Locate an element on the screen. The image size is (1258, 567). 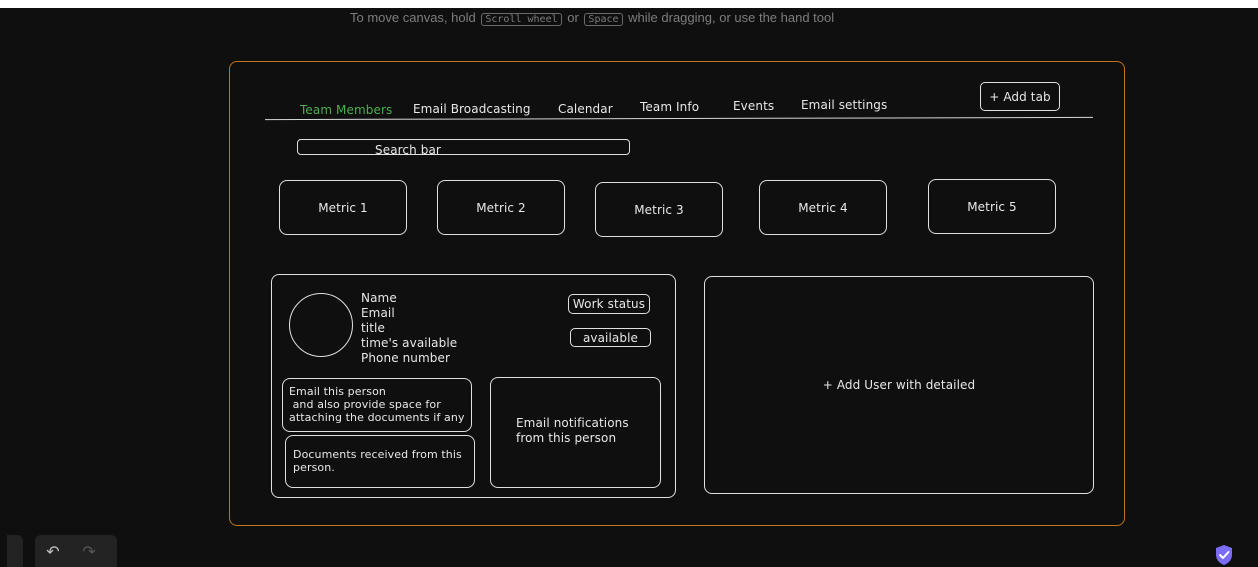
metric-label: Metric 2 is located at coordinates (501, 207).